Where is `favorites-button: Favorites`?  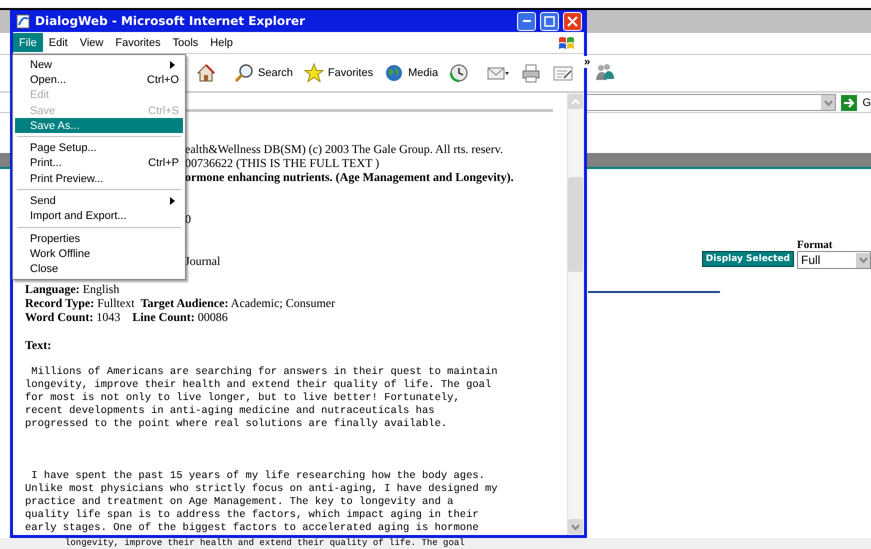
favorites-button: Favorites is located at coordinates (338, 73).